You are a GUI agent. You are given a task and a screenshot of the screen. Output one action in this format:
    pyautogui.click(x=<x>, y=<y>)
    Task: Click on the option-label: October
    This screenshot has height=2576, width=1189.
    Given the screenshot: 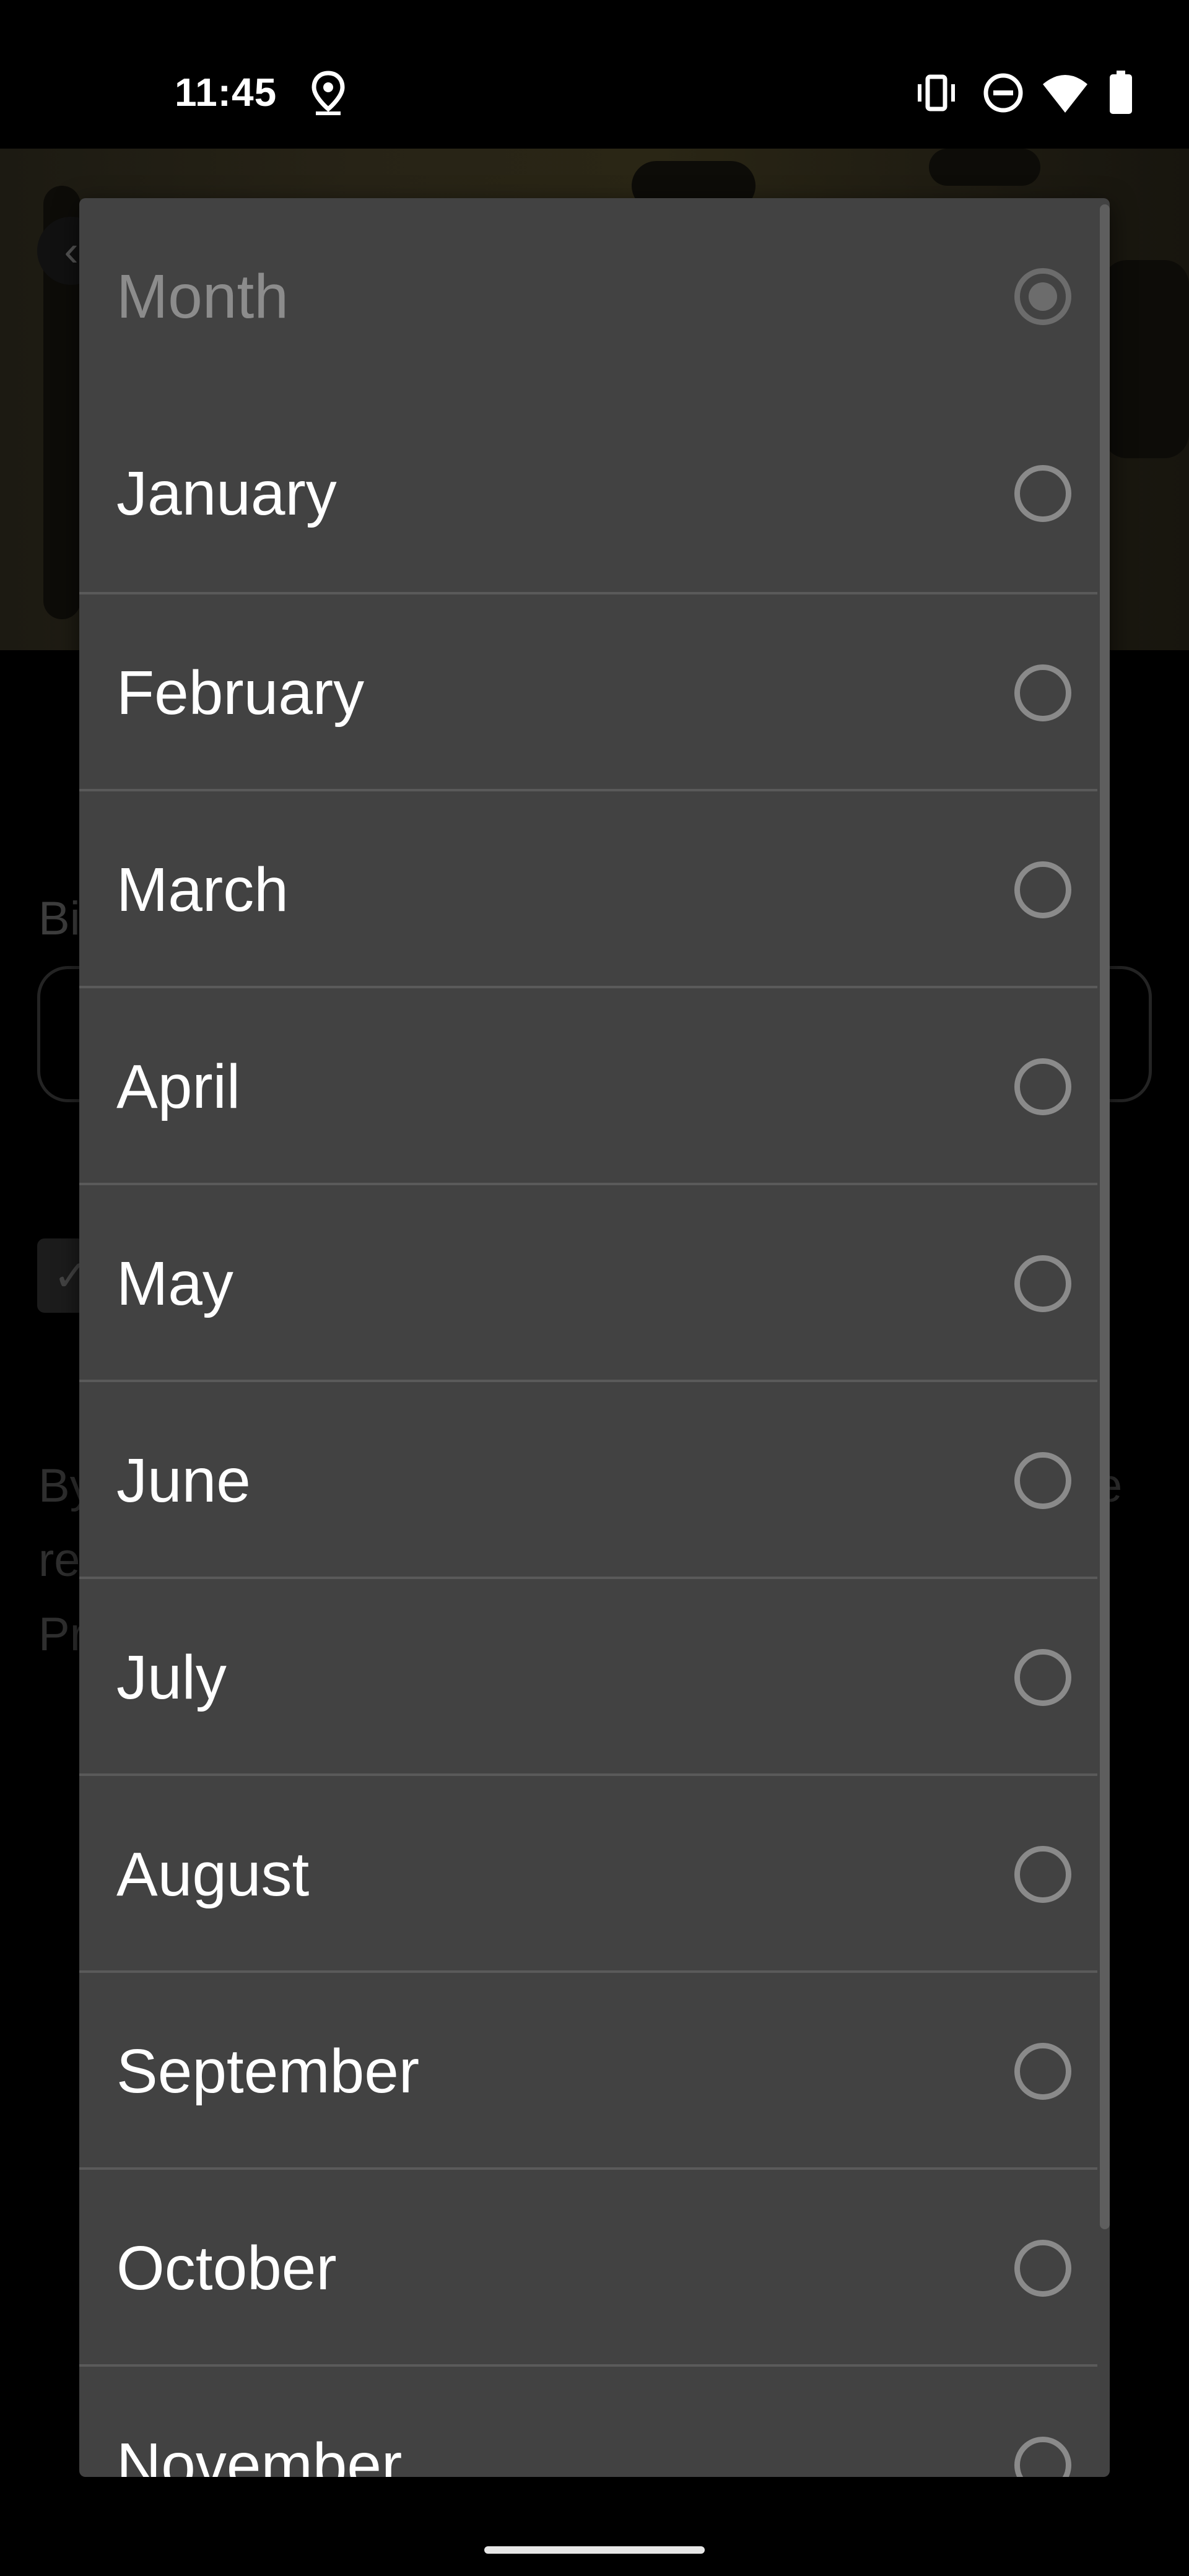 What is the action you would take?
    pyautogui.click(x=226, y=2268)
    